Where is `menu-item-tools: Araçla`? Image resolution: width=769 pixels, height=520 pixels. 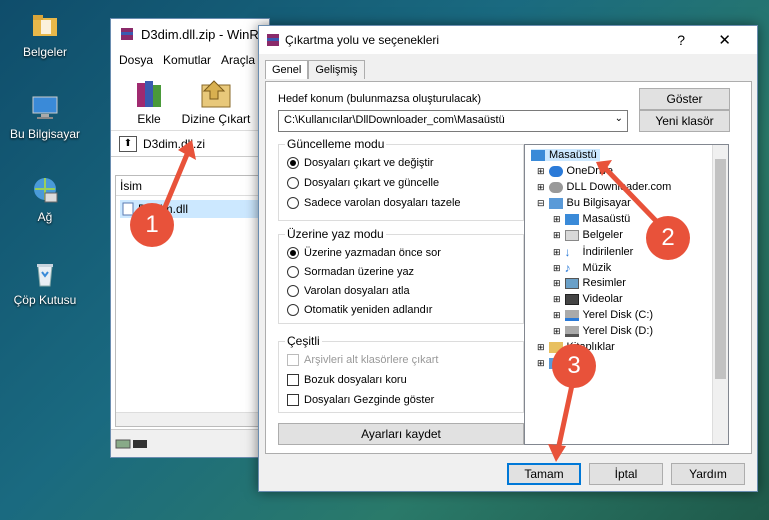 menu-item-tools: Araçla is located at coordinates (238, 60).